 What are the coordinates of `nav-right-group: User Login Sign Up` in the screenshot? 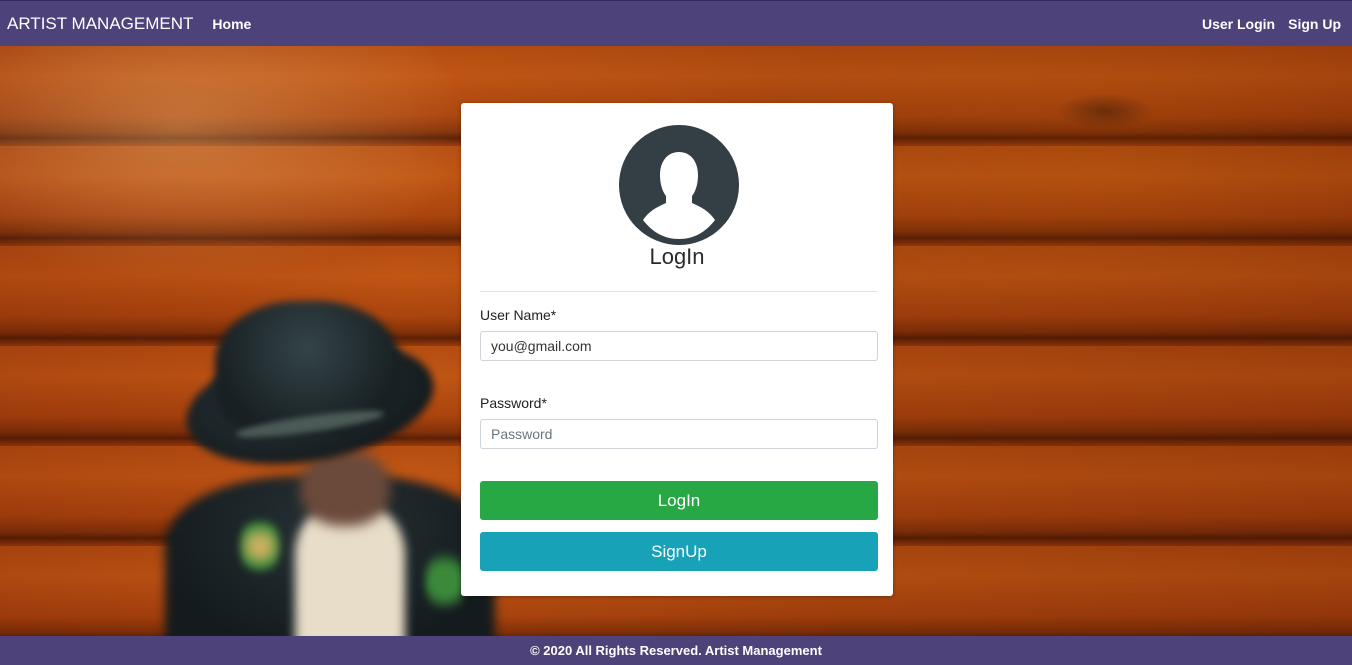 It's located at (1271, 24).